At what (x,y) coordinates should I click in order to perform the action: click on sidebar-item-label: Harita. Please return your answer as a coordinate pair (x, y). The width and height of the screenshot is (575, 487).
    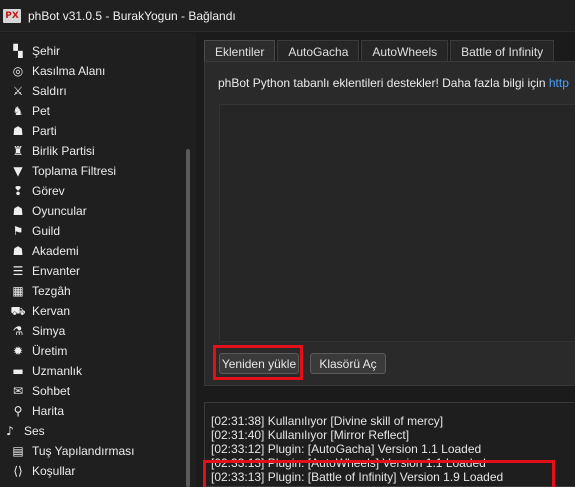
    Looking at the image, I should click on (48, 411).